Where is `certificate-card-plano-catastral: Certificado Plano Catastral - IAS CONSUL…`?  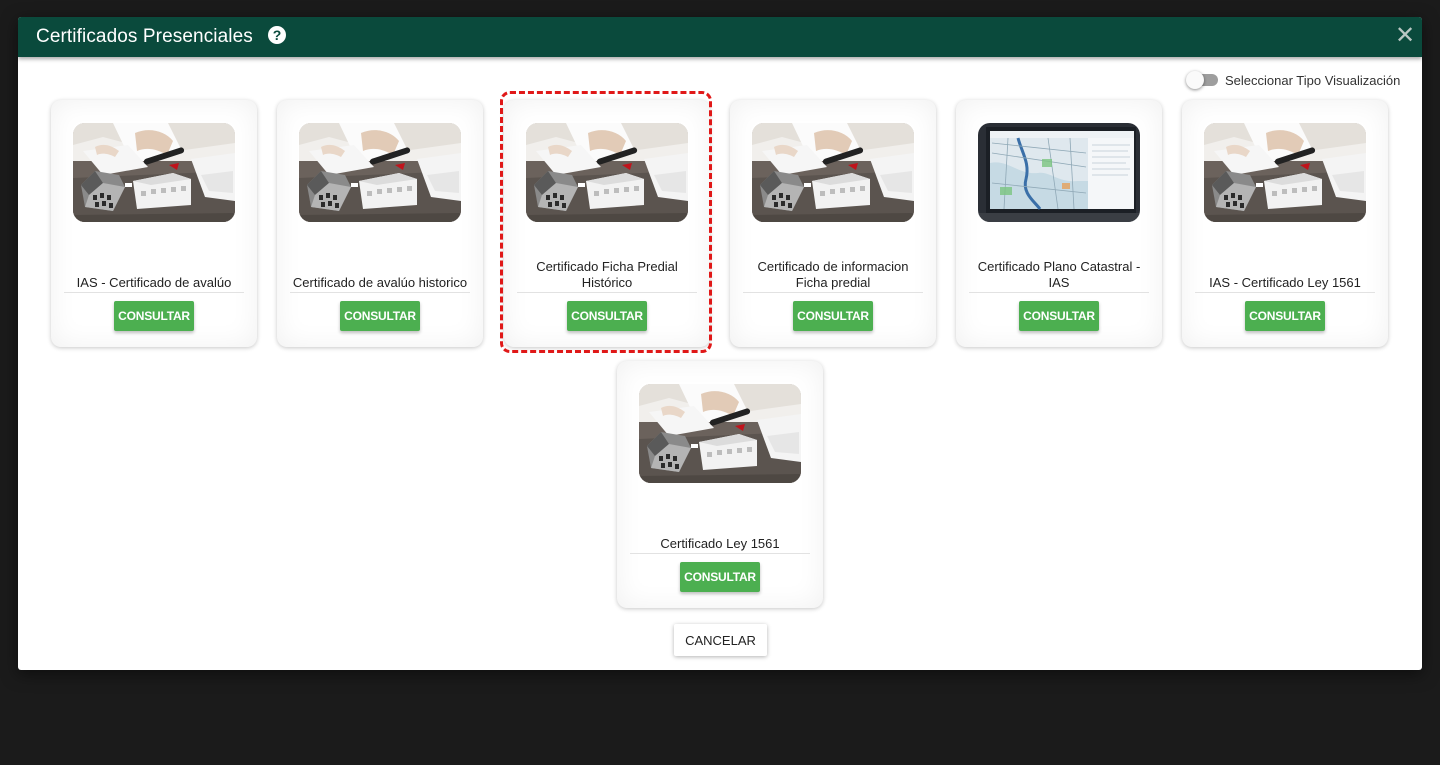
certificate-card-plano-catastral: Certificado Plano Catastral - IAS CONSUL… is located at coordinates (1059, 223).